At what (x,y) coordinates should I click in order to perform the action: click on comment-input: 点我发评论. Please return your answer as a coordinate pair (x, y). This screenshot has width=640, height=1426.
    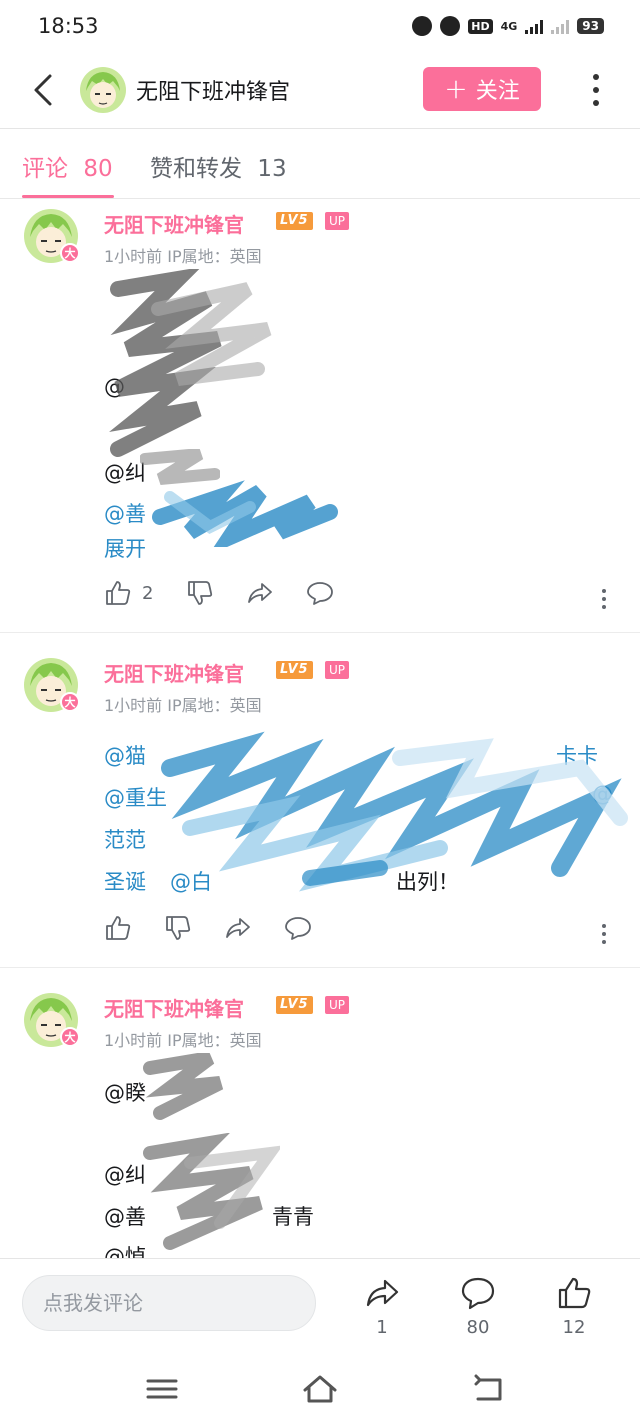
    Looking at the image, I should click on (169, 1303).